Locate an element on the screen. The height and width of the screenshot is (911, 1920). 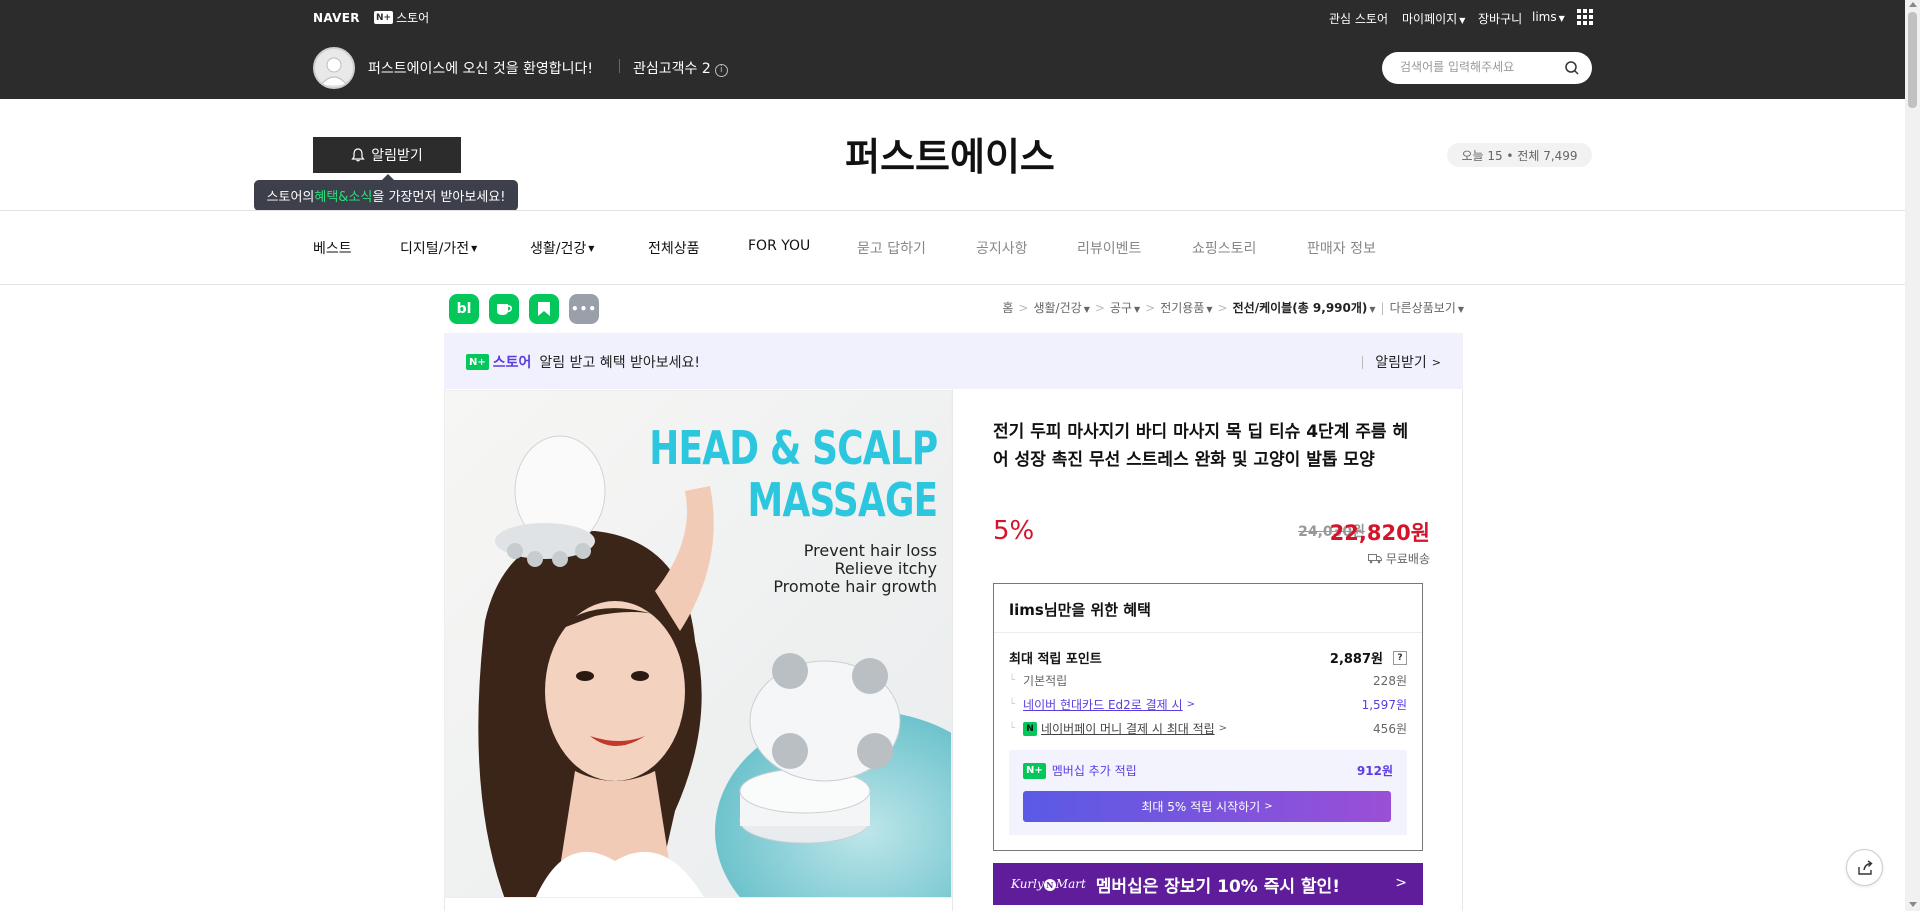
visit-count: 오늘 15 • 전체 7,499 is located at coordinates (1519, 155).